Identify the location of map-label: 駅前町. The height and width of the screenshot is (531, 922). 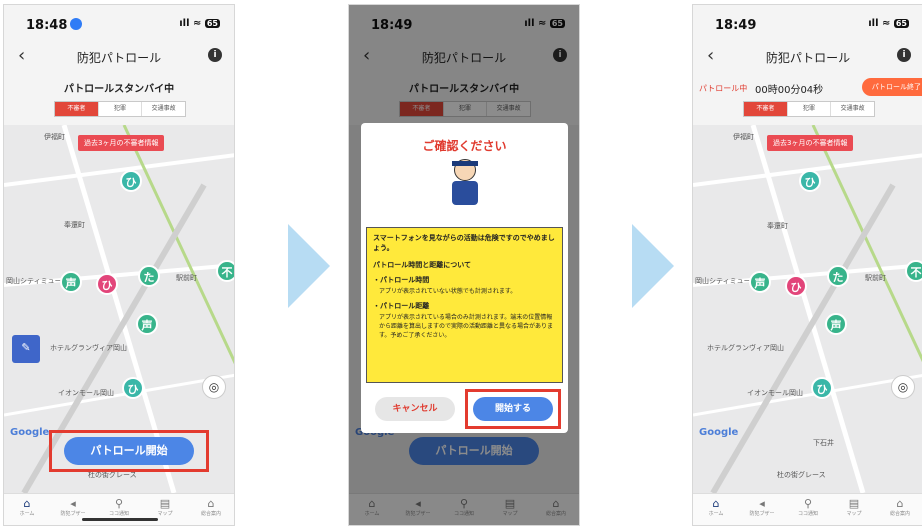
(875, 278).